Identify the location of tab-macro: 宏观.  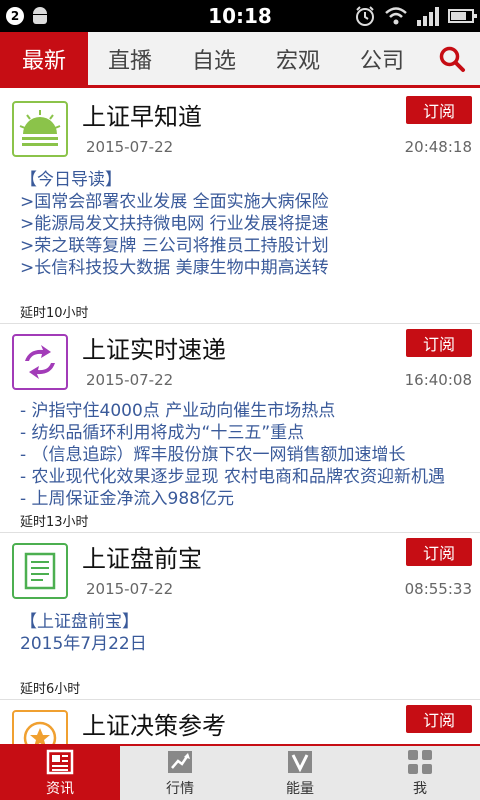
(298, 58).